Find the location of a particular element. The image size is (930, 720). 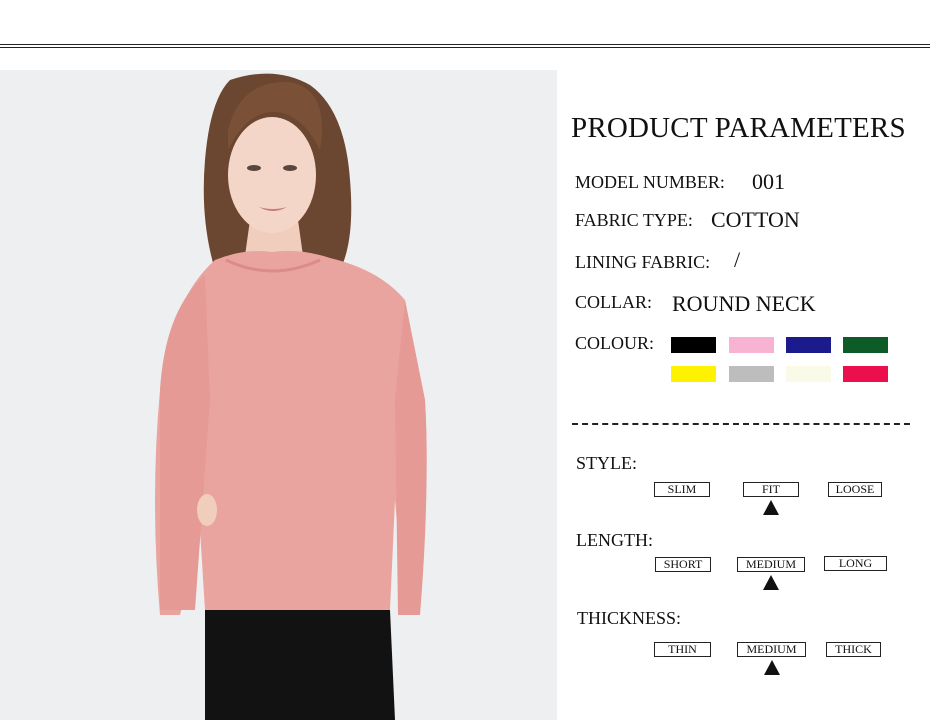

length-option-medium: MEDIUM is located at coordinates (771, 564).